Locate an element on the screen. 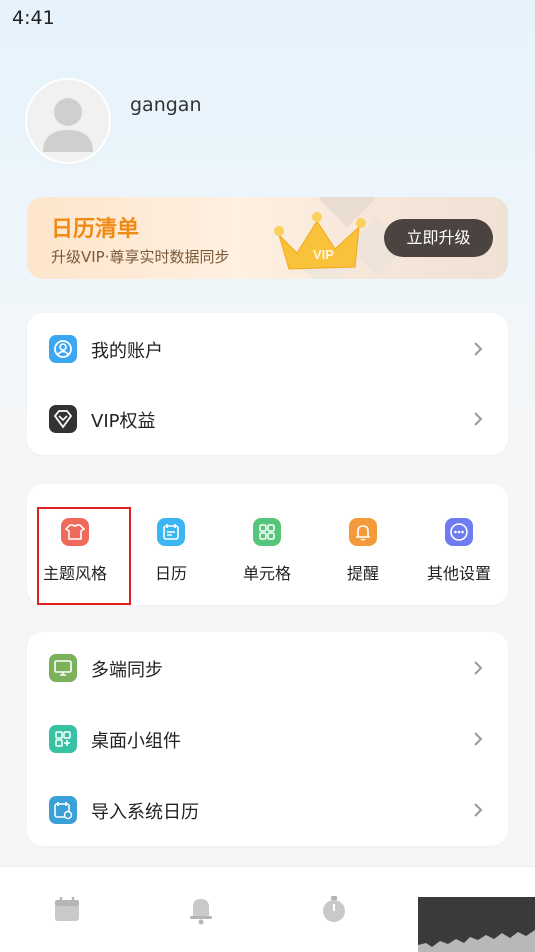 The image size is (535, 952). bell-icon is located at coordinates (363, 532).